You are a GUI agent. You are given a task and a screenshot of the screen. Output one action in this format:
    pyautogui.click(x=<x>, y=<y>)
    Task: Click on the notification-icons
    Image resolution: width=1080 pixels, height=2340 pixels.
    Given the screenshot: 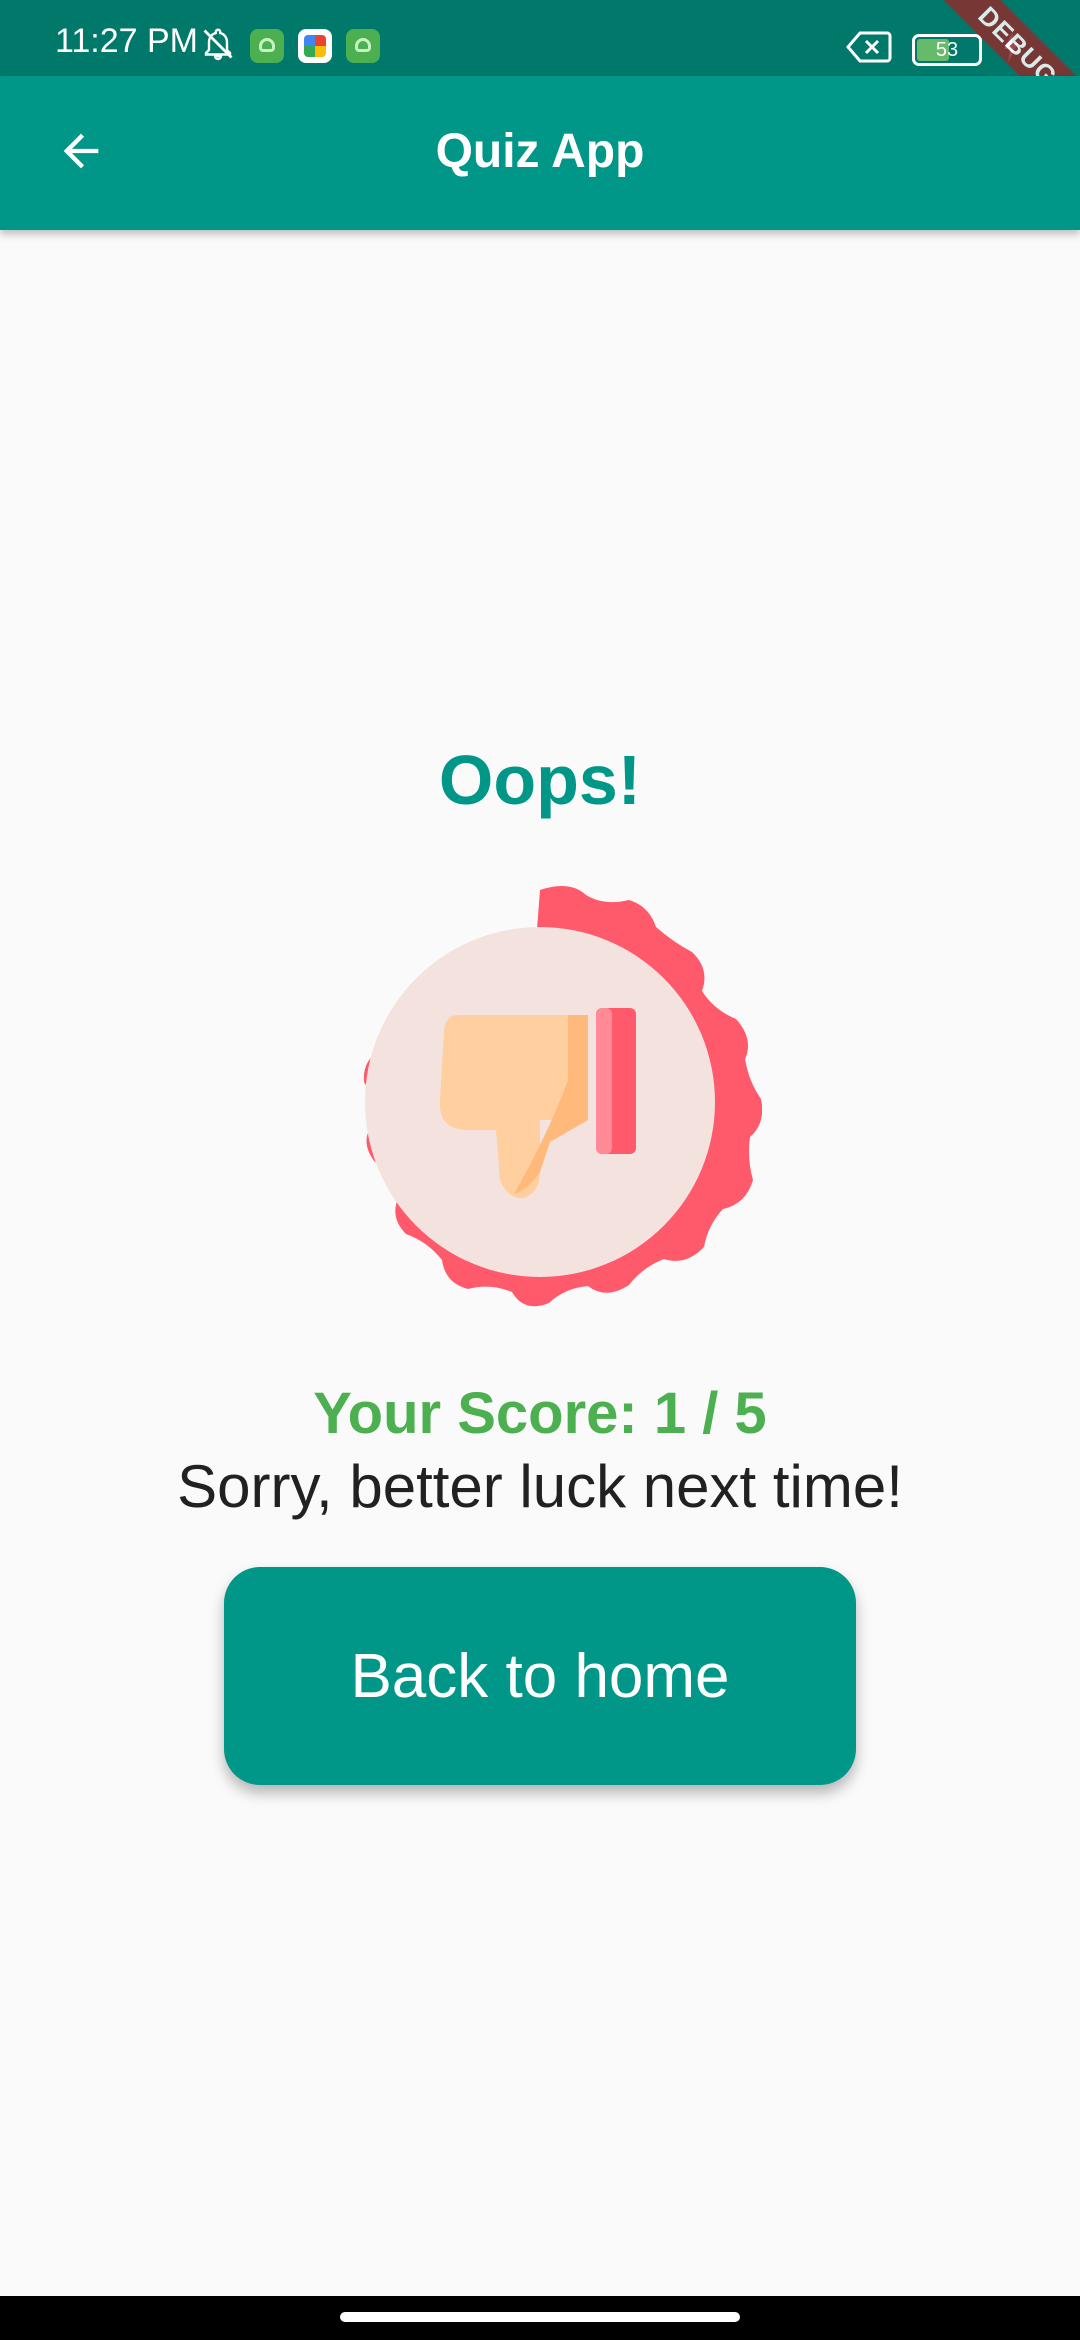 What is the action you would take?
    pyautogui.click(x=290, y=46)
    